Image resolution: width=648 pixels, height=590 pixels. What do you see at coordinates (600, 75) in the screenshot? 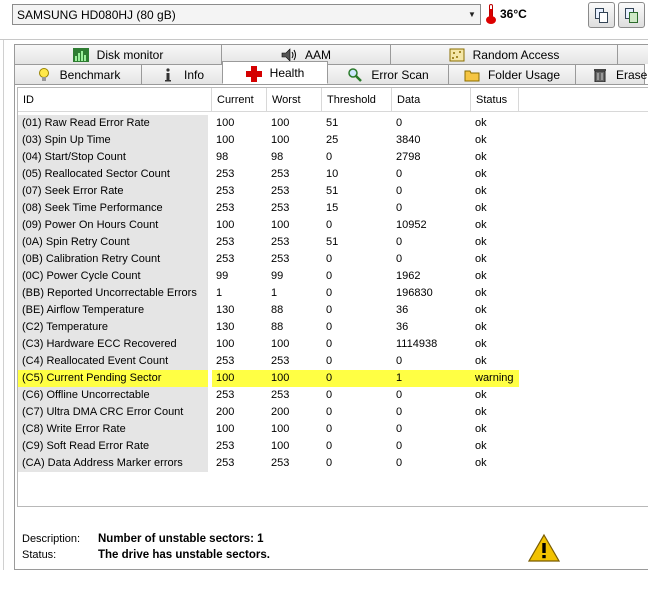
I see `trash-icon` at bounding box center [600, 75].